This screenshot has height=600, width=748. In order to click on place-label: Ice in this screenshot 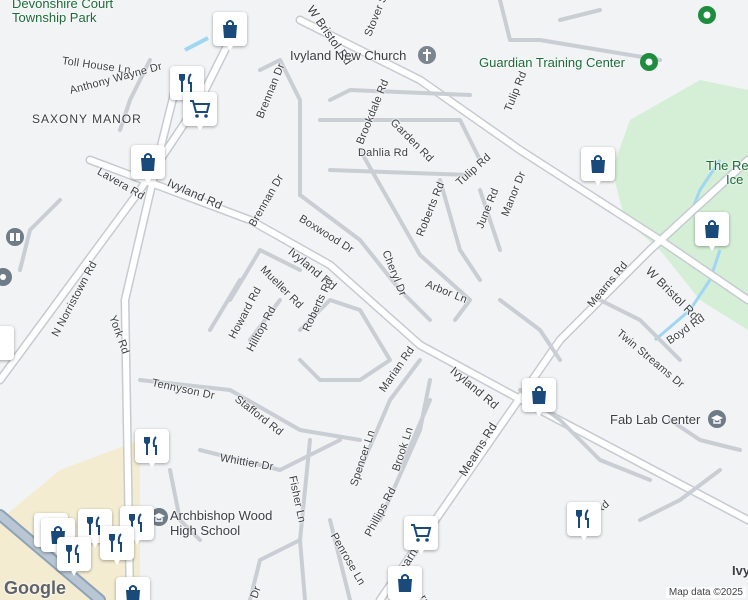, I will do `click(734, 179)`.